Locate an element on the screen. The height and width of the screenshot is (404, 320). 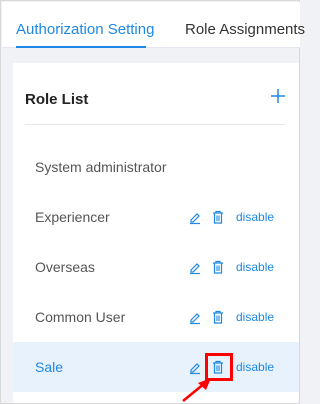
role-name: Experiencer is located at coordinates (72, 217).